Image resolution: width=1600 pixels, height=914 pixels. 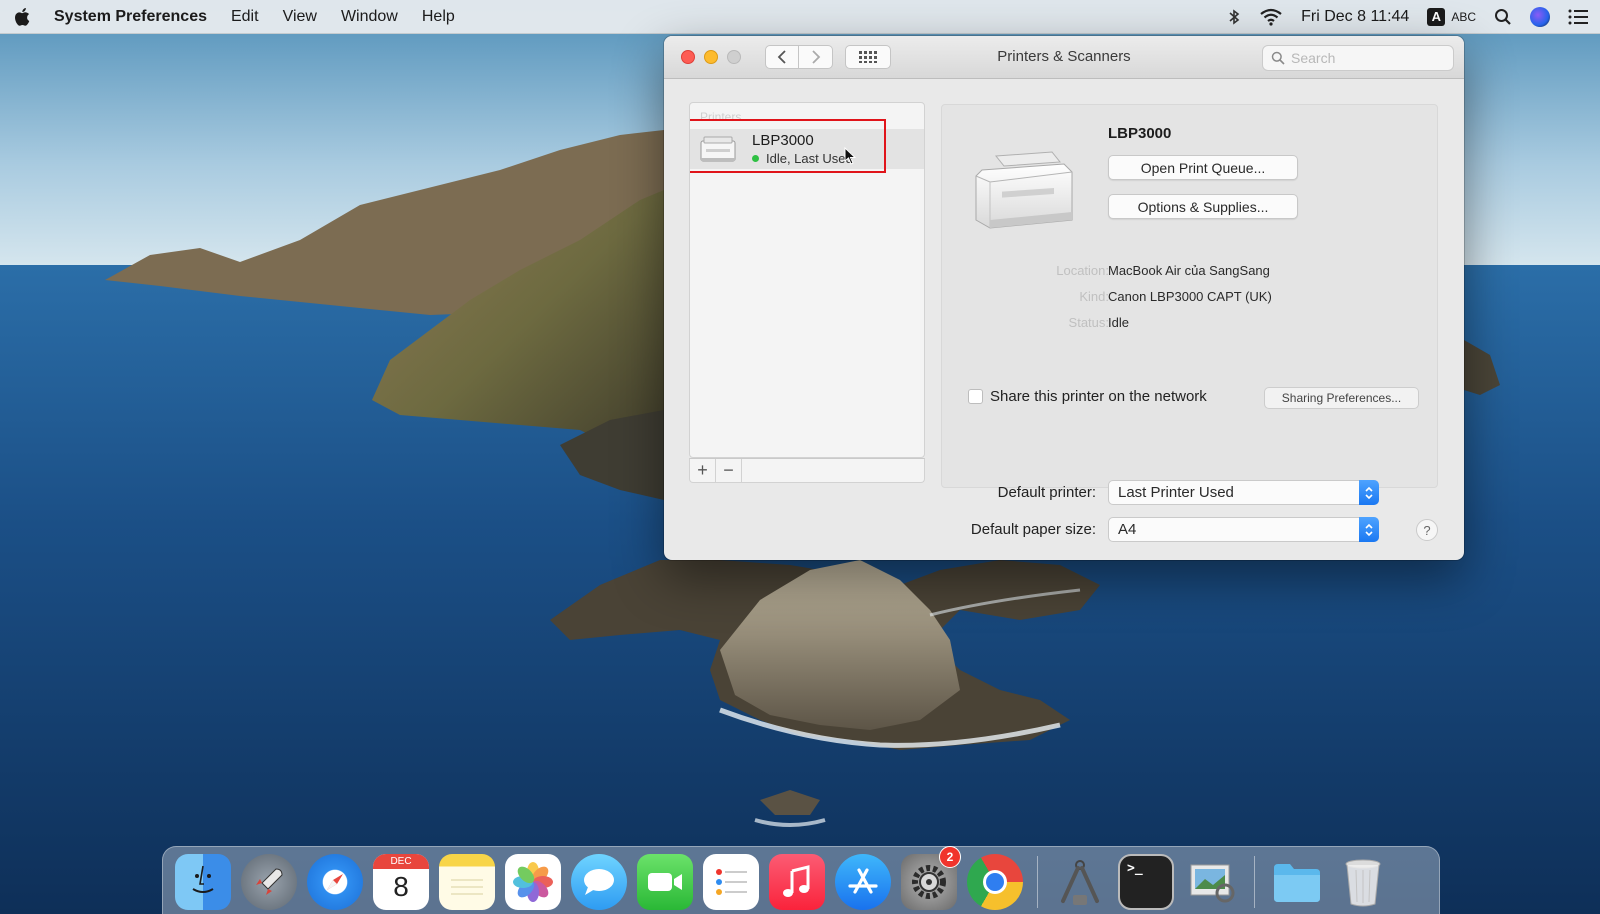 What do you see at coordinates (850, 156) in the screenshot?
I see `mouse-cursor-icon` at bounding box center [850, 156].